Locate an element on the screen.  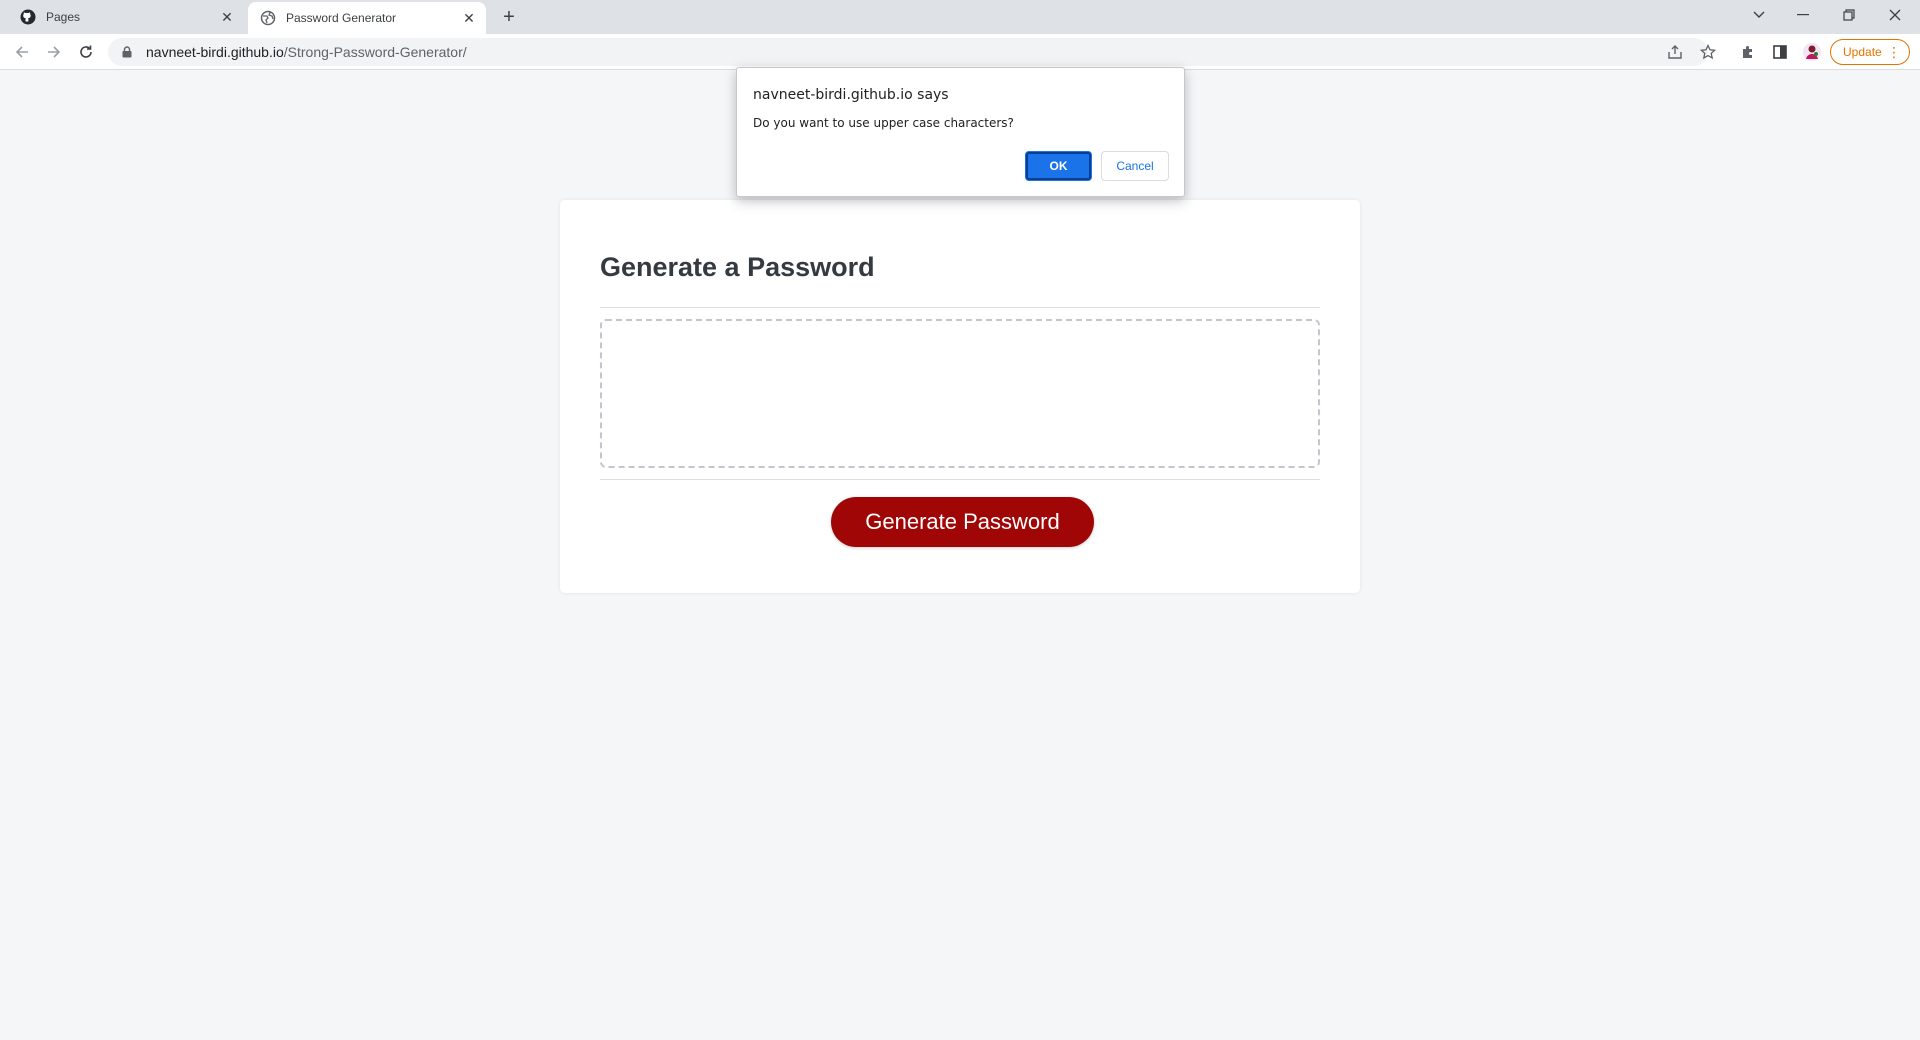
forward-icon is located at coordinates (54, 52).